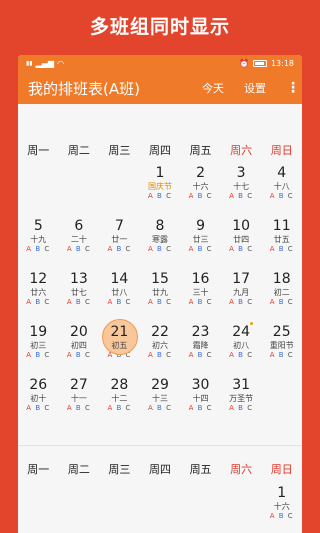 The width and height of the screenshot is (320, 533). Describe the element at coordinates (200, 398) in the screenshot. I see `lunar-date: 十四` at that location.